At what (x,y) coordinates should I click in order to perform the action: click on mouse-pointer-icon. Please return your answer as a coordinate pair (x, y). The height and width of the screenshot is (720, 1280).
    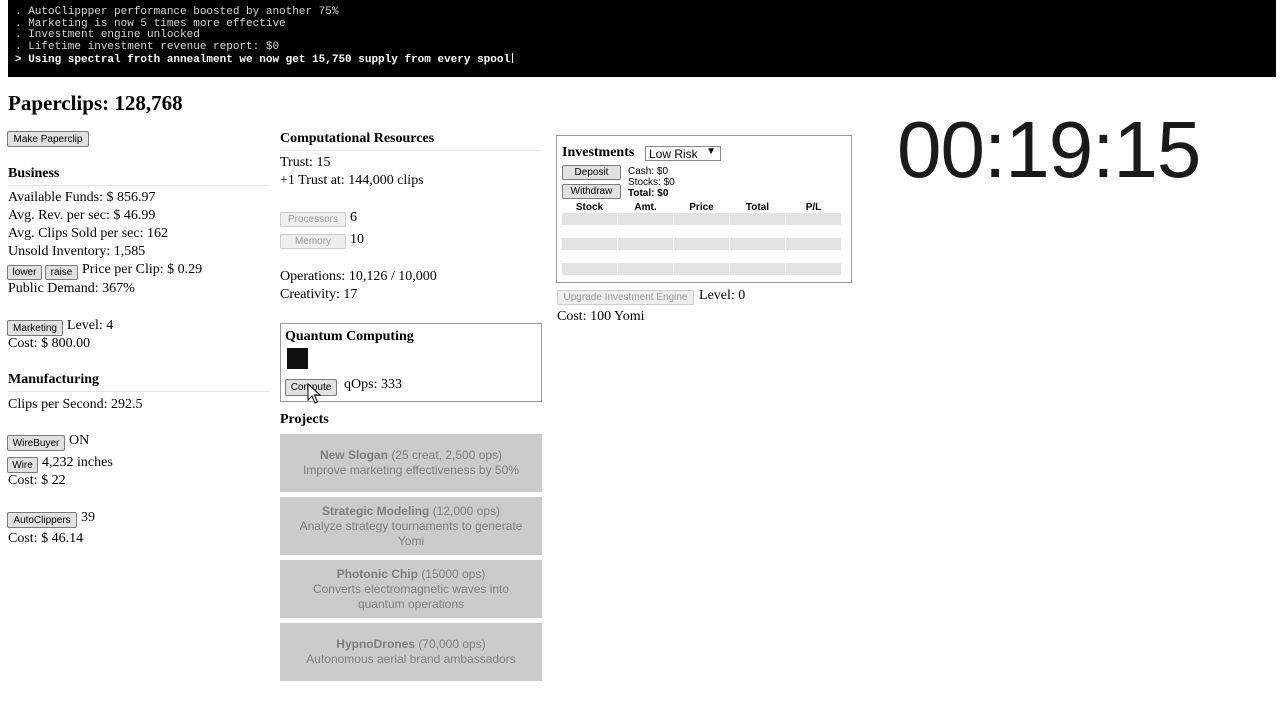
    Looking at the image, I should click on (314, 393).